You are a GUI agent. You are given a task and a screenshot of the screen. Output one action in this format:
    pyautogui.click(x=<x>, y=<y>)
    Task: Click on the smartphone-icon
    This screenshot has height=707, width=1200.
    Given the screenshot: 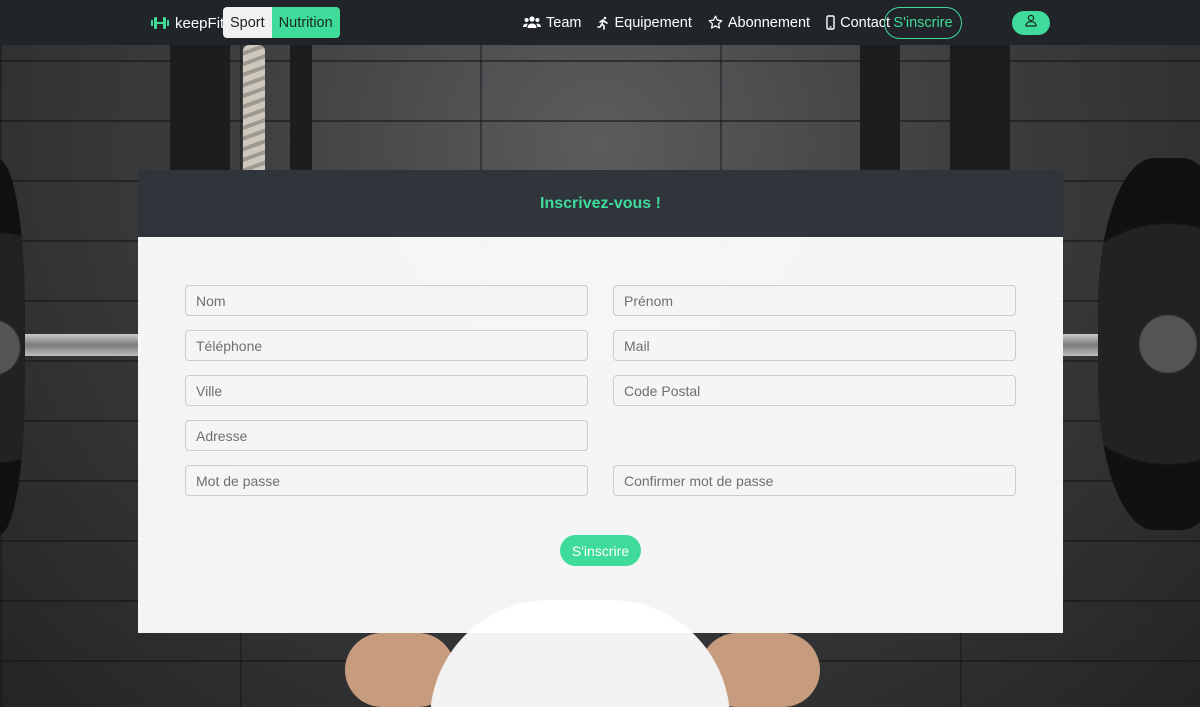 What is the action you would take?
    pyautogui.click(x=830, y=22)
    